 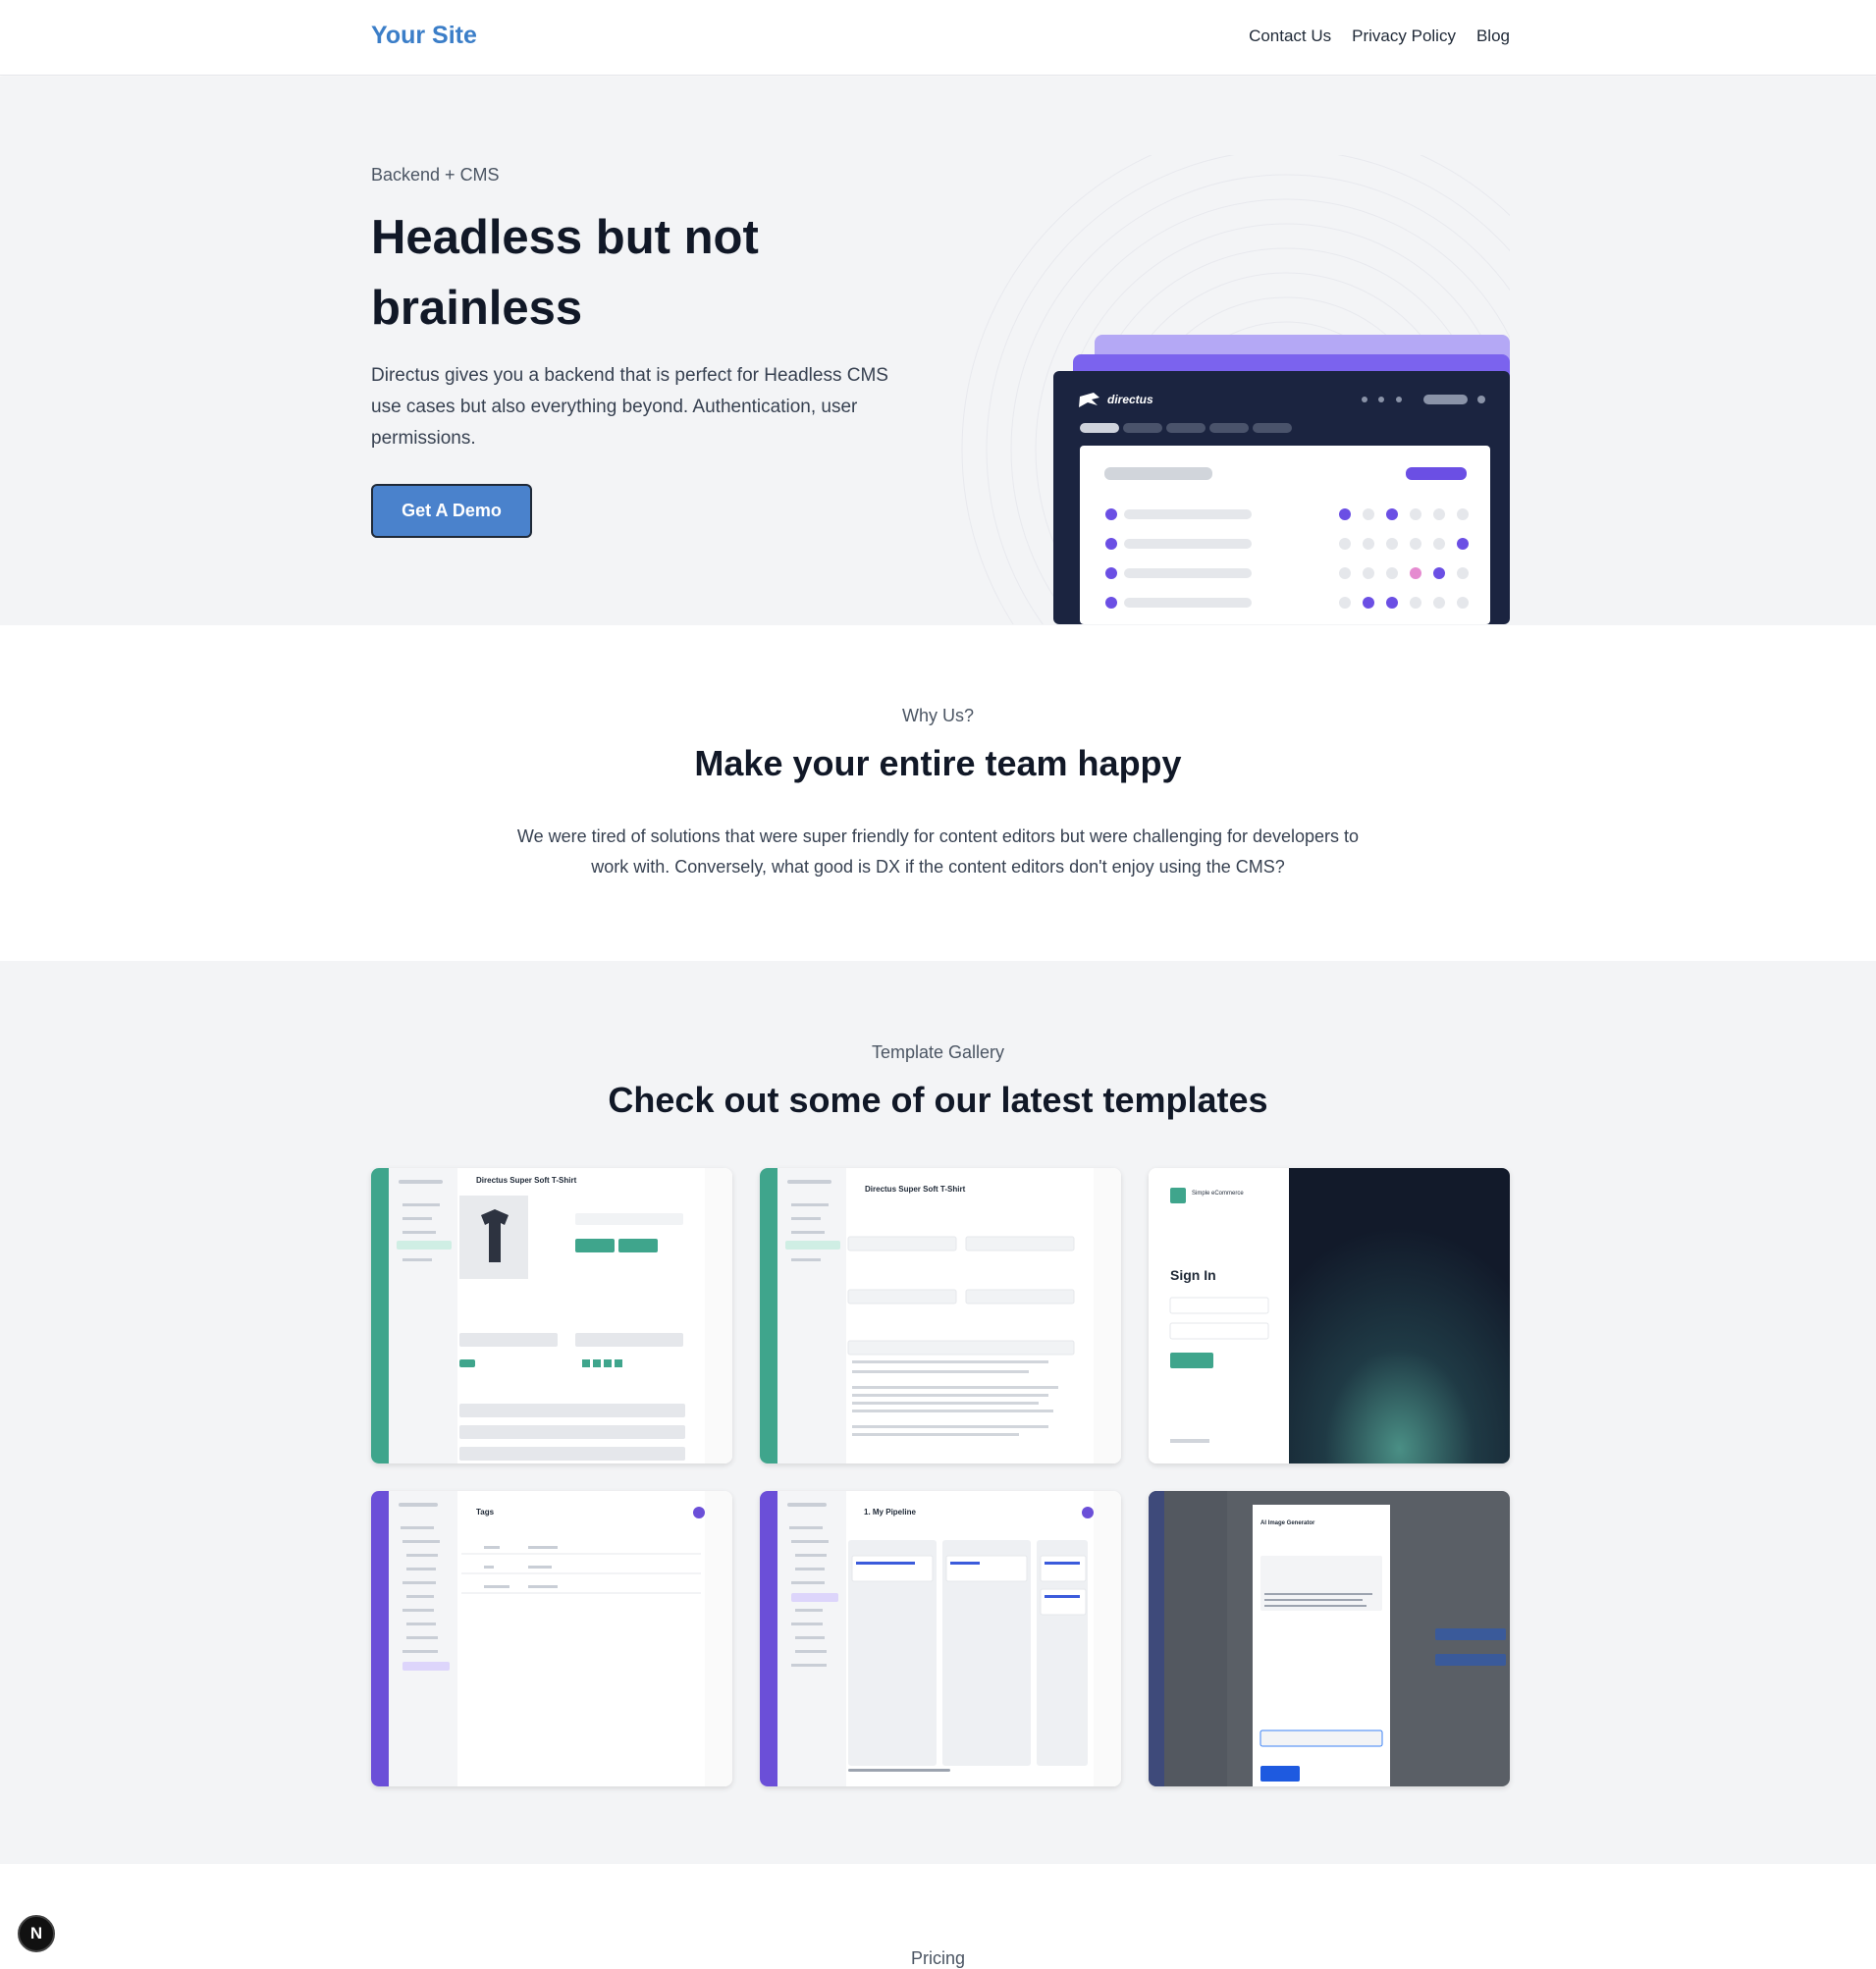 I want to click on card-6-heading: AI Image Generator, so click(x=1287, y=1523).